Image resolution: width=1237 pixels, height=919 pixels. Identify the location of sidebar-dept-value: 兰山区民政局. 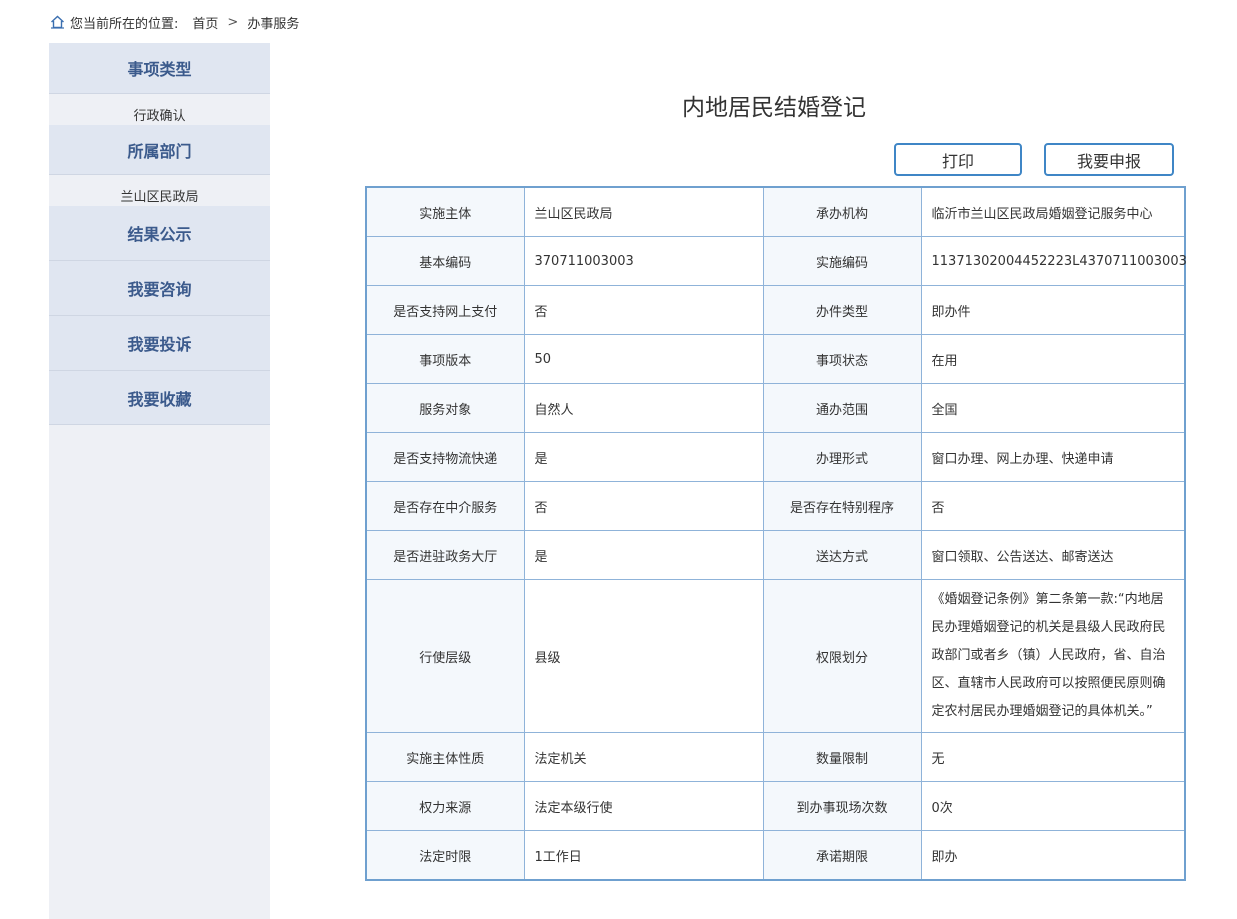
(159, 197).